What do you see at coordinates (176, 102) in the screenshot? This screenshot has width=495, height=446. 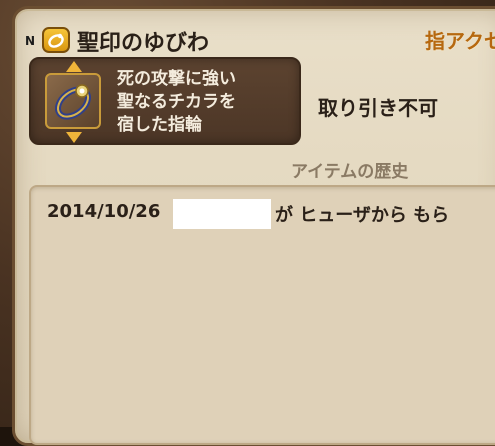 I see `description-line: 聖なるチカラを` at bounding box center [176, 102].